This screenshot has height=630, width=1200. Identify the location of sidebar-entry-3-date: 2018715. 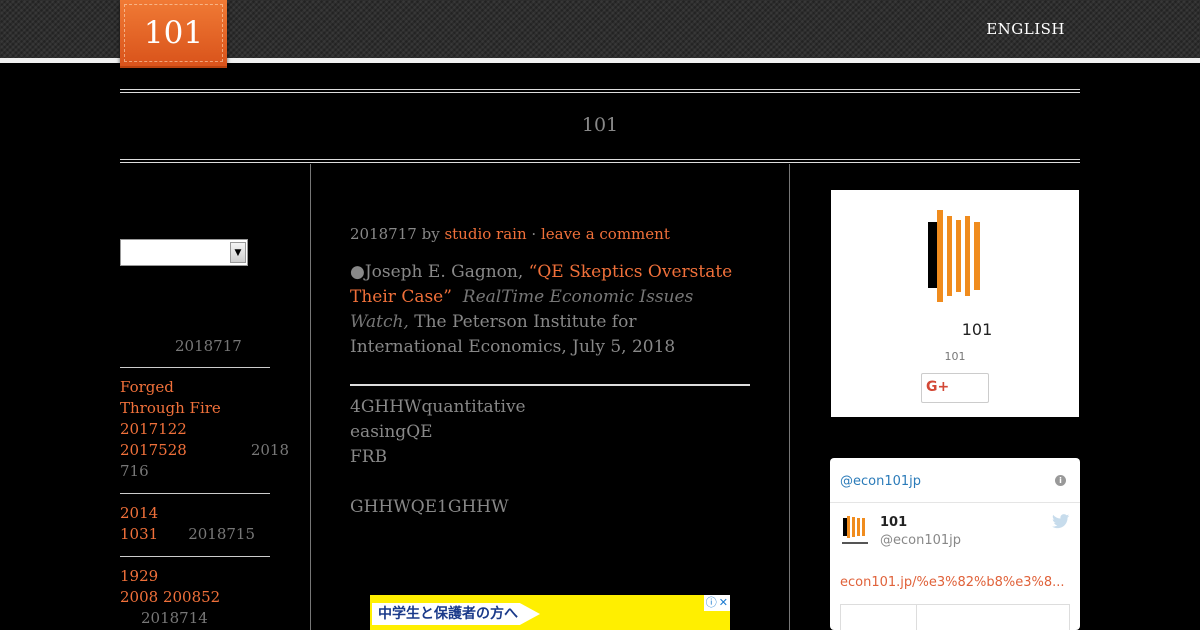
(221, 534).